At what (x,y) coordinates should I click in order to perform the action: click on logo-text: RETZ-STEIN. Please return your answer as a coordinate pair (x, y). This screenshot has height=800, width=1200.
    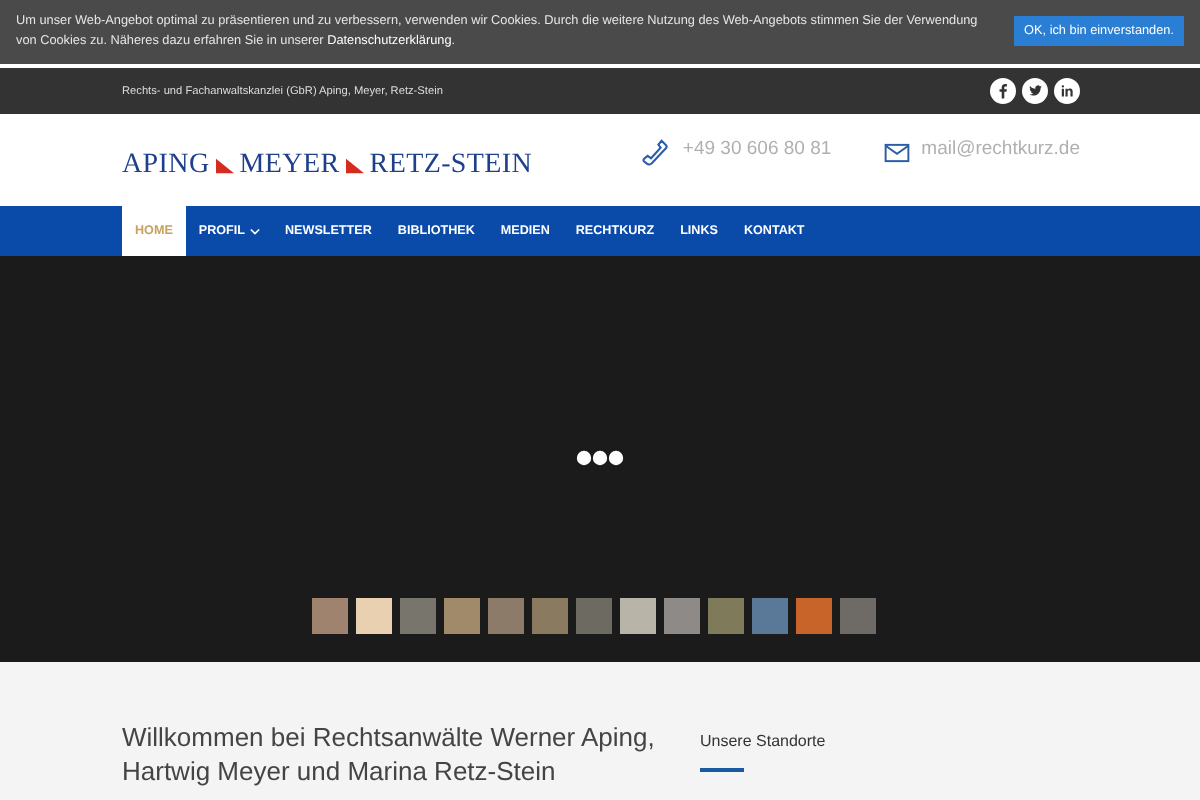
    Looking at the image, I should click on (451, 166).